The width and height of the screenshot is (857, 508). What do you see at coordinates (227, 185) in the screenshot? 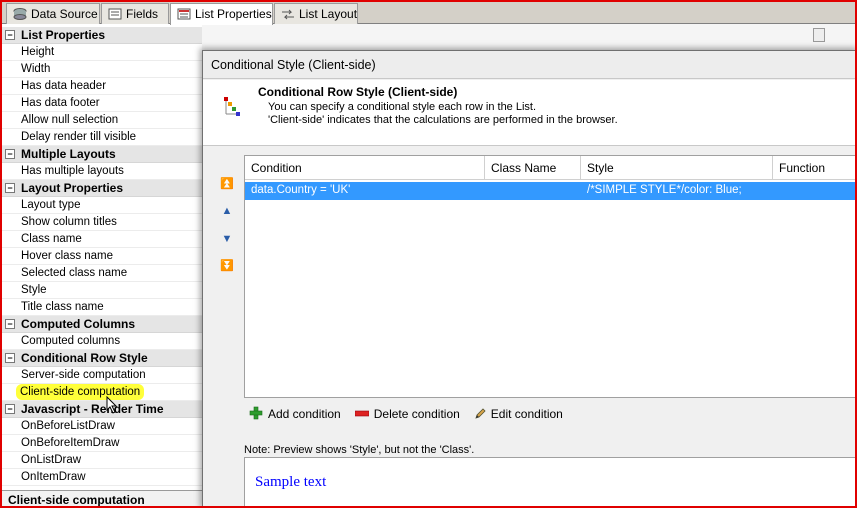
I see `move-to-top-icon: ⏫` at bounding box center [227, 185].